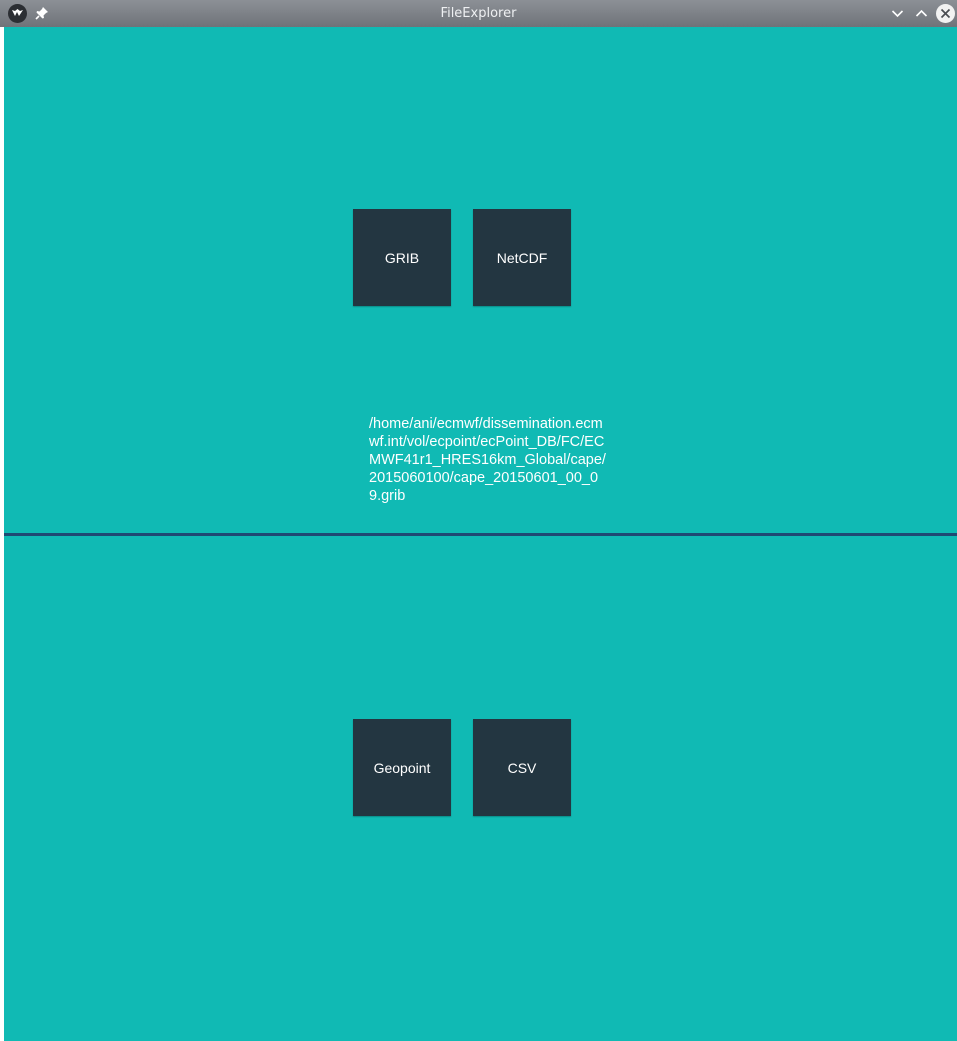 The width and height of the screenshot is (957, 1041). What do you see at coordinates (921, 13) in the screenshot?
I see `chevron-up-icon` at bounding box center [921, 13].